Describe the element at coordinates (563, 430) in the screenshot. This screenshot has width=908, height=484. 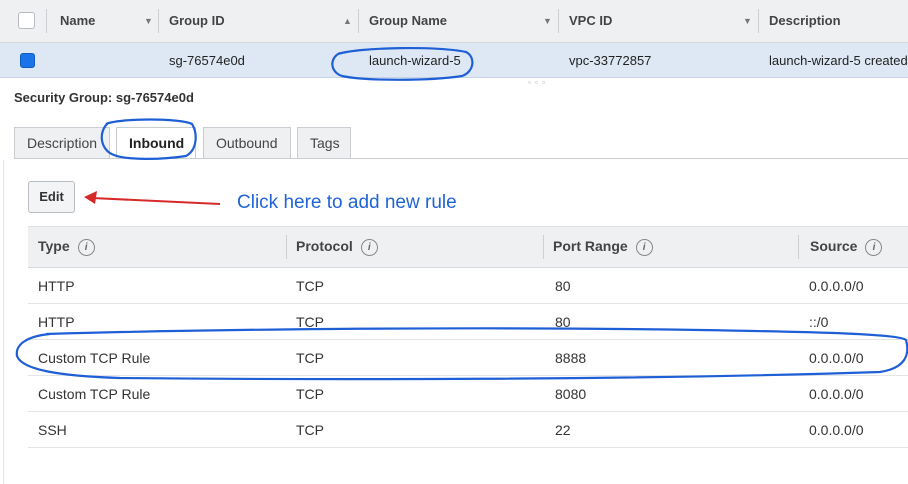
I see `cell-port-range: 22` at that location.